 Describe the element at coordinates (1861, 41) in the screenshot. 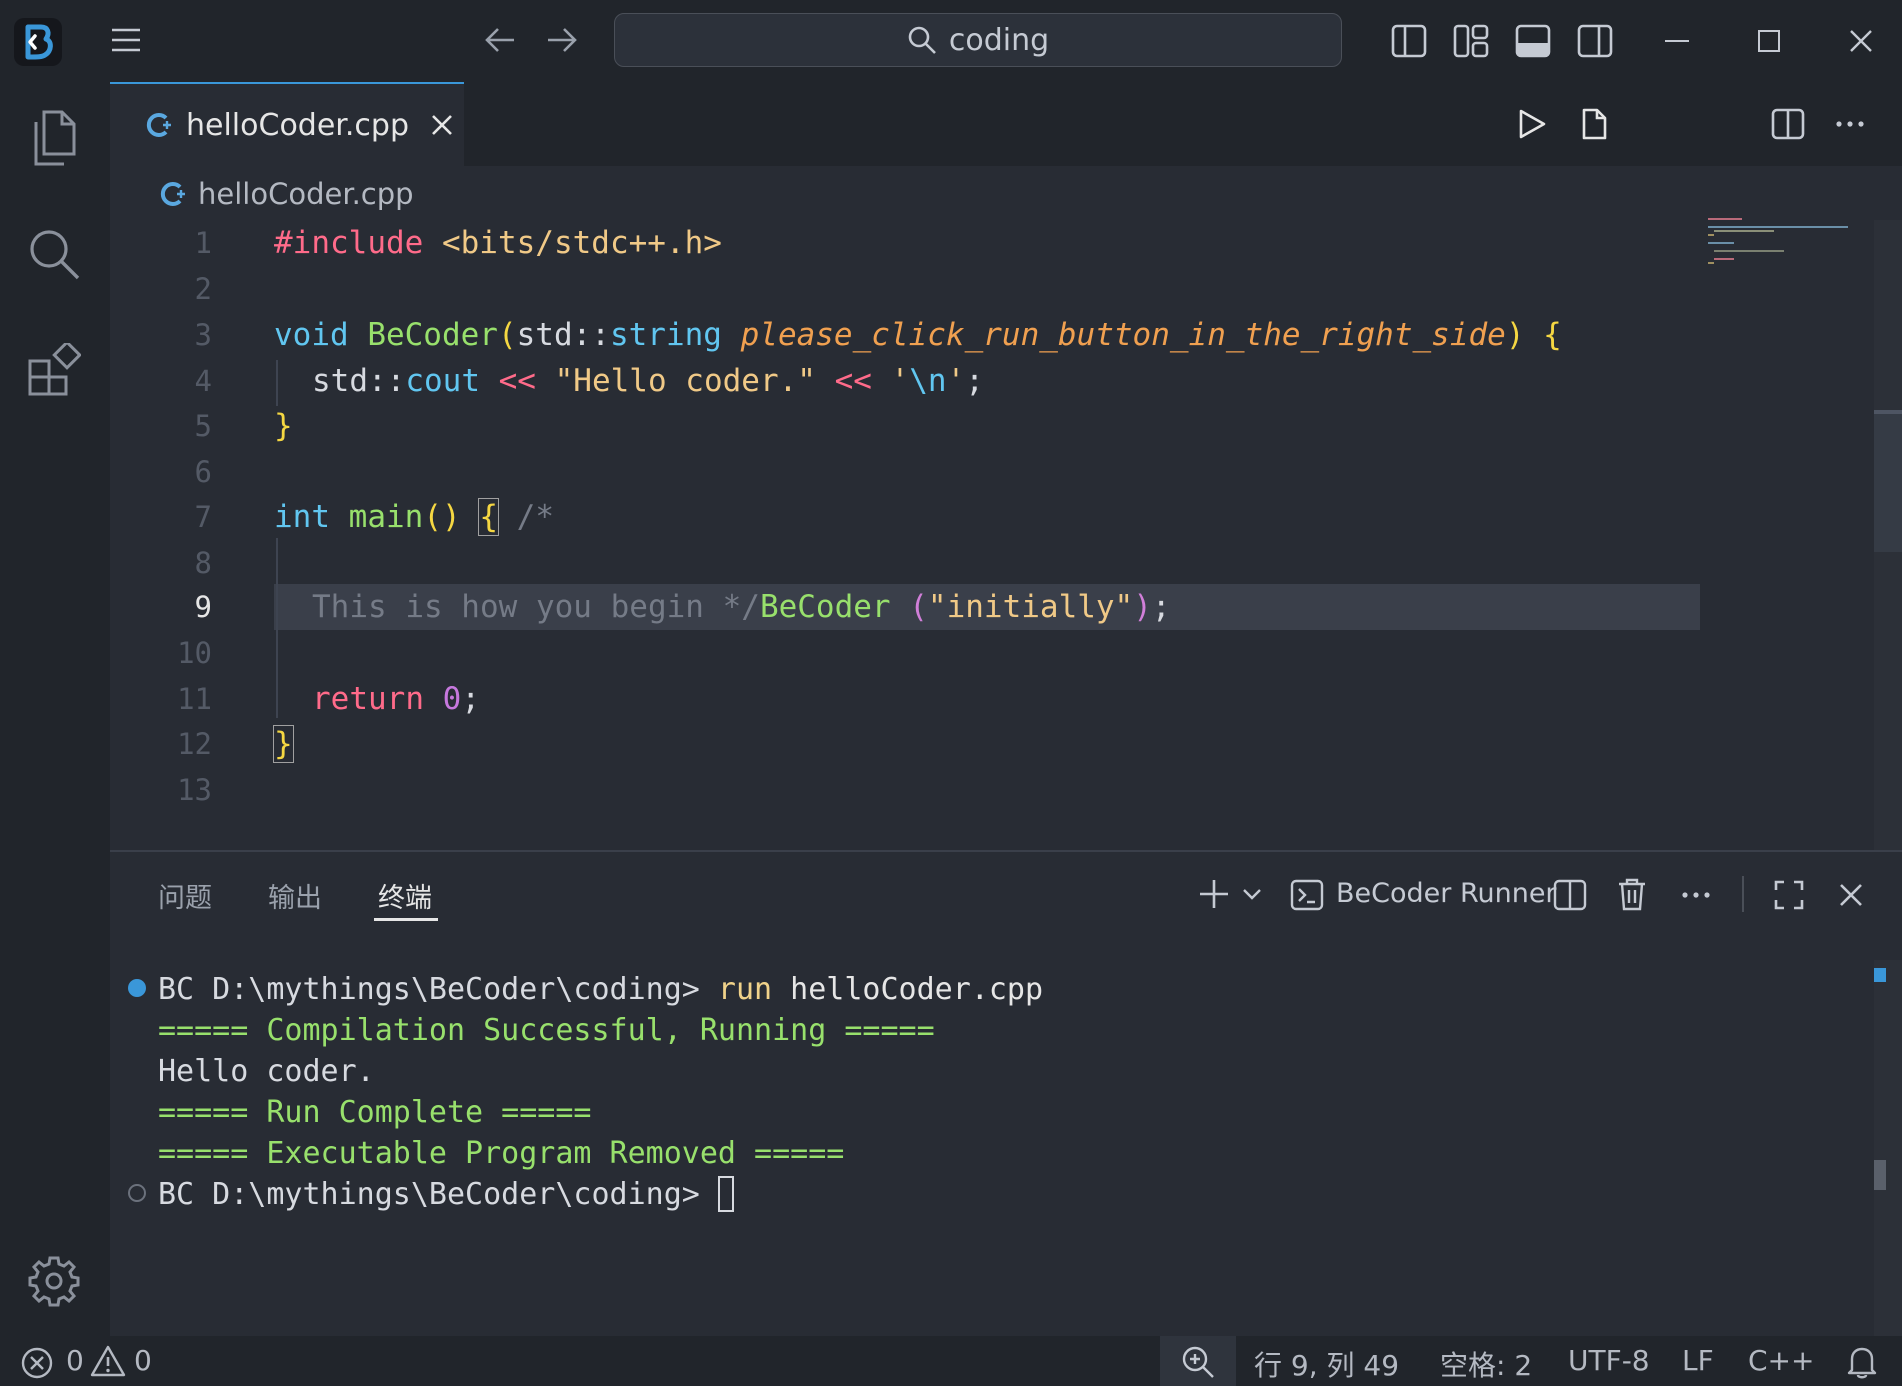

I see `close-window-icon` at that location.